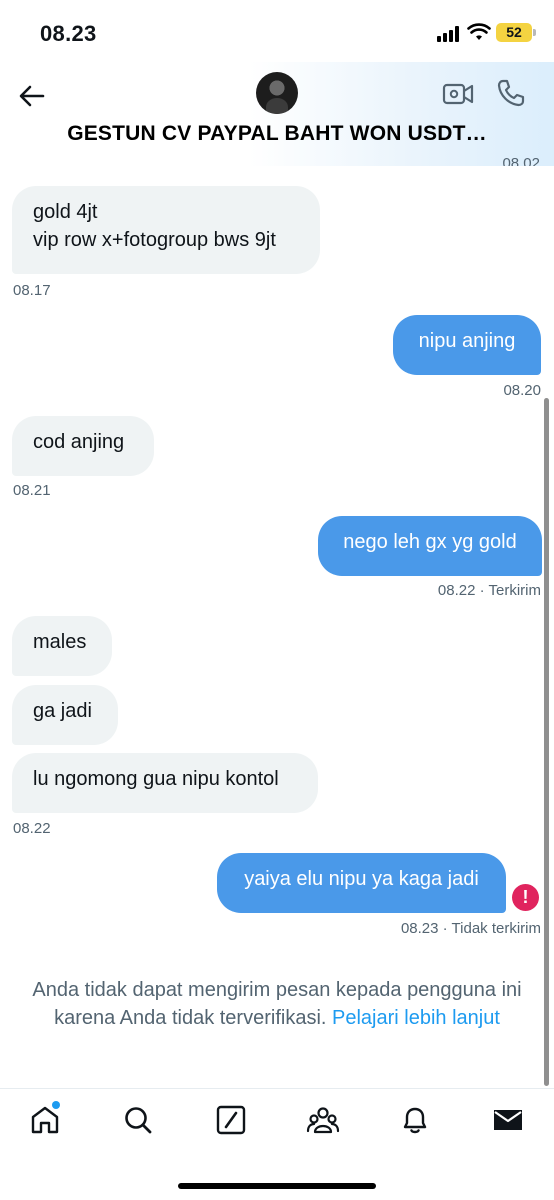 The width and height of the screenshot is (554, 1200). What do you see at coordinates (522, 390) in the screenshot?
I see `message-timestamp: 08.20` at bounding box center [522, 390].